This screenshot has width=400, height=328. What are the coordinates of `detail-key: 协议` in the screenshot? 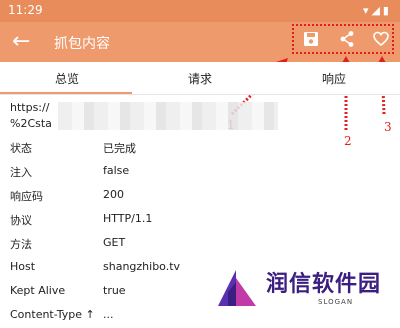 It's located at (21, 220).